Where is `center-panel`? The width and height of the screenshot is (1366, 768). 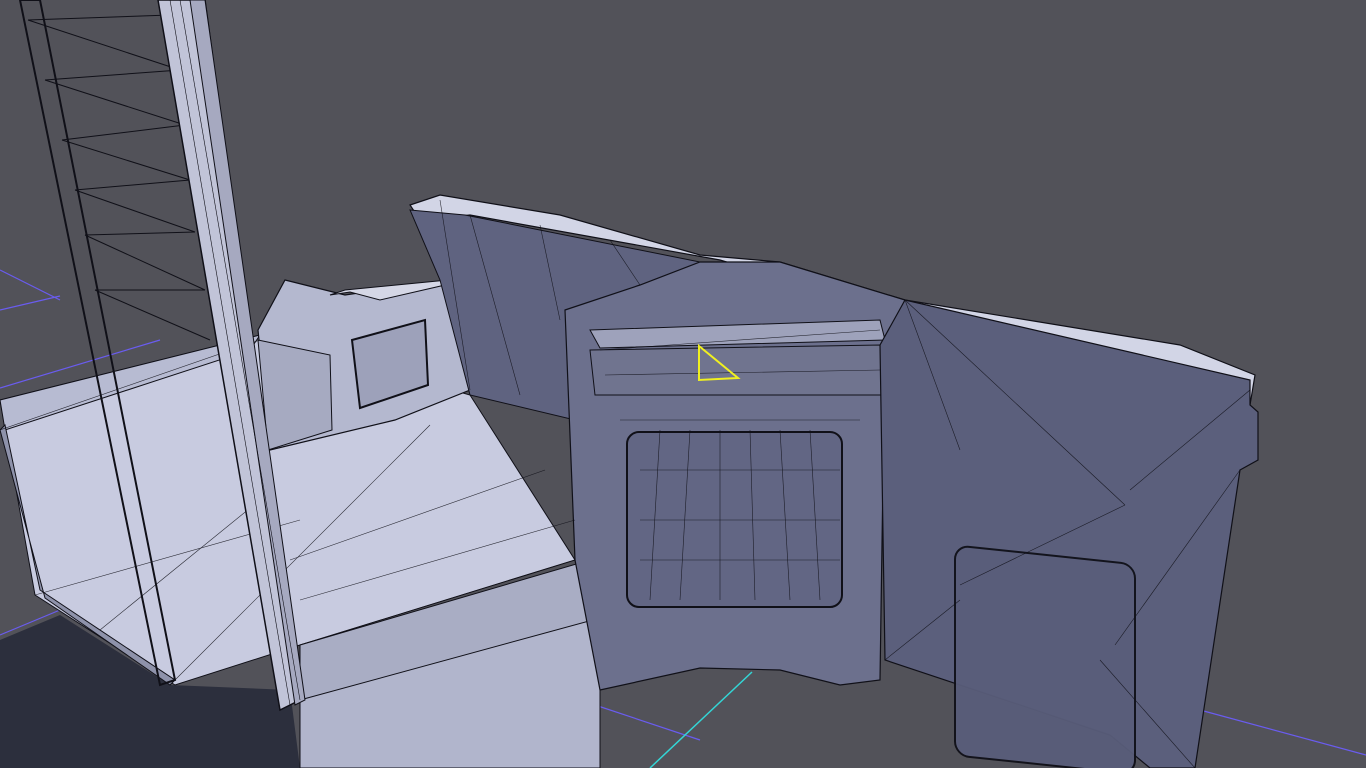
center-panel is located at coordinates (735, 476).